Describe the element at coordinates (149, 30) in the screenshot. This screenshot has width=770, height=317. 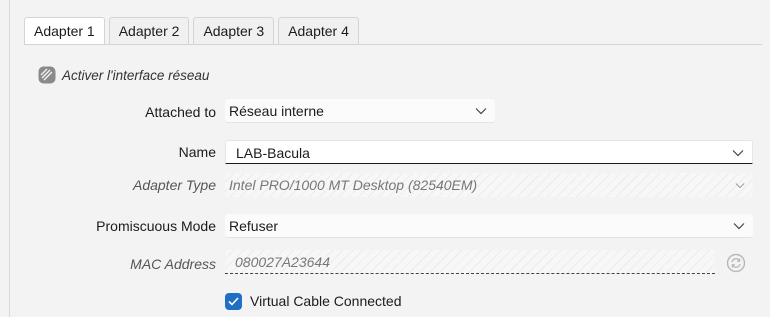
I see `tab-adapter-2: Adapter 2` at that location.